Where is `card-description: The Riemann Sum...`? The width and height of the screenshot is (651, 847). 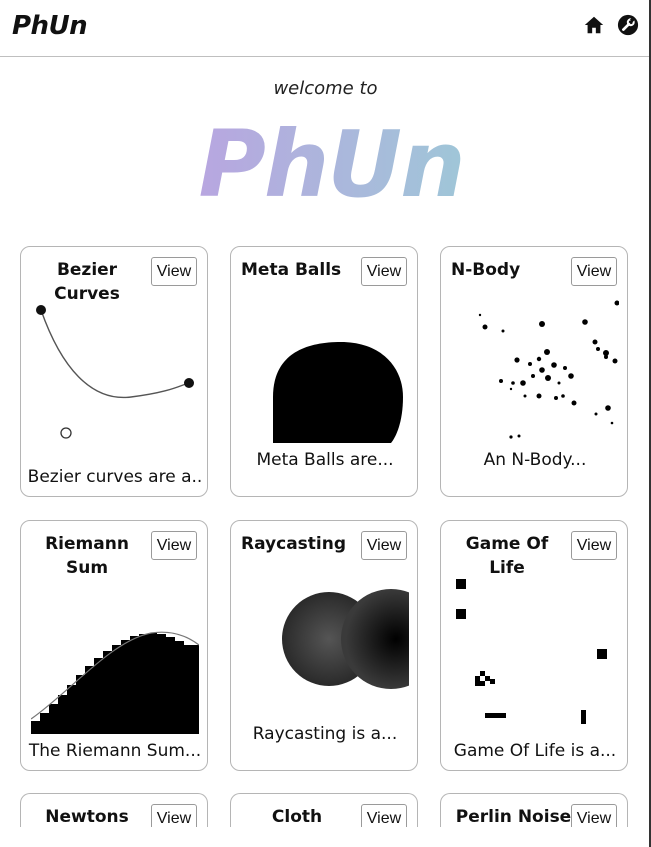 card-description: The Riemann Sum... is located at coordinates (115, 751).